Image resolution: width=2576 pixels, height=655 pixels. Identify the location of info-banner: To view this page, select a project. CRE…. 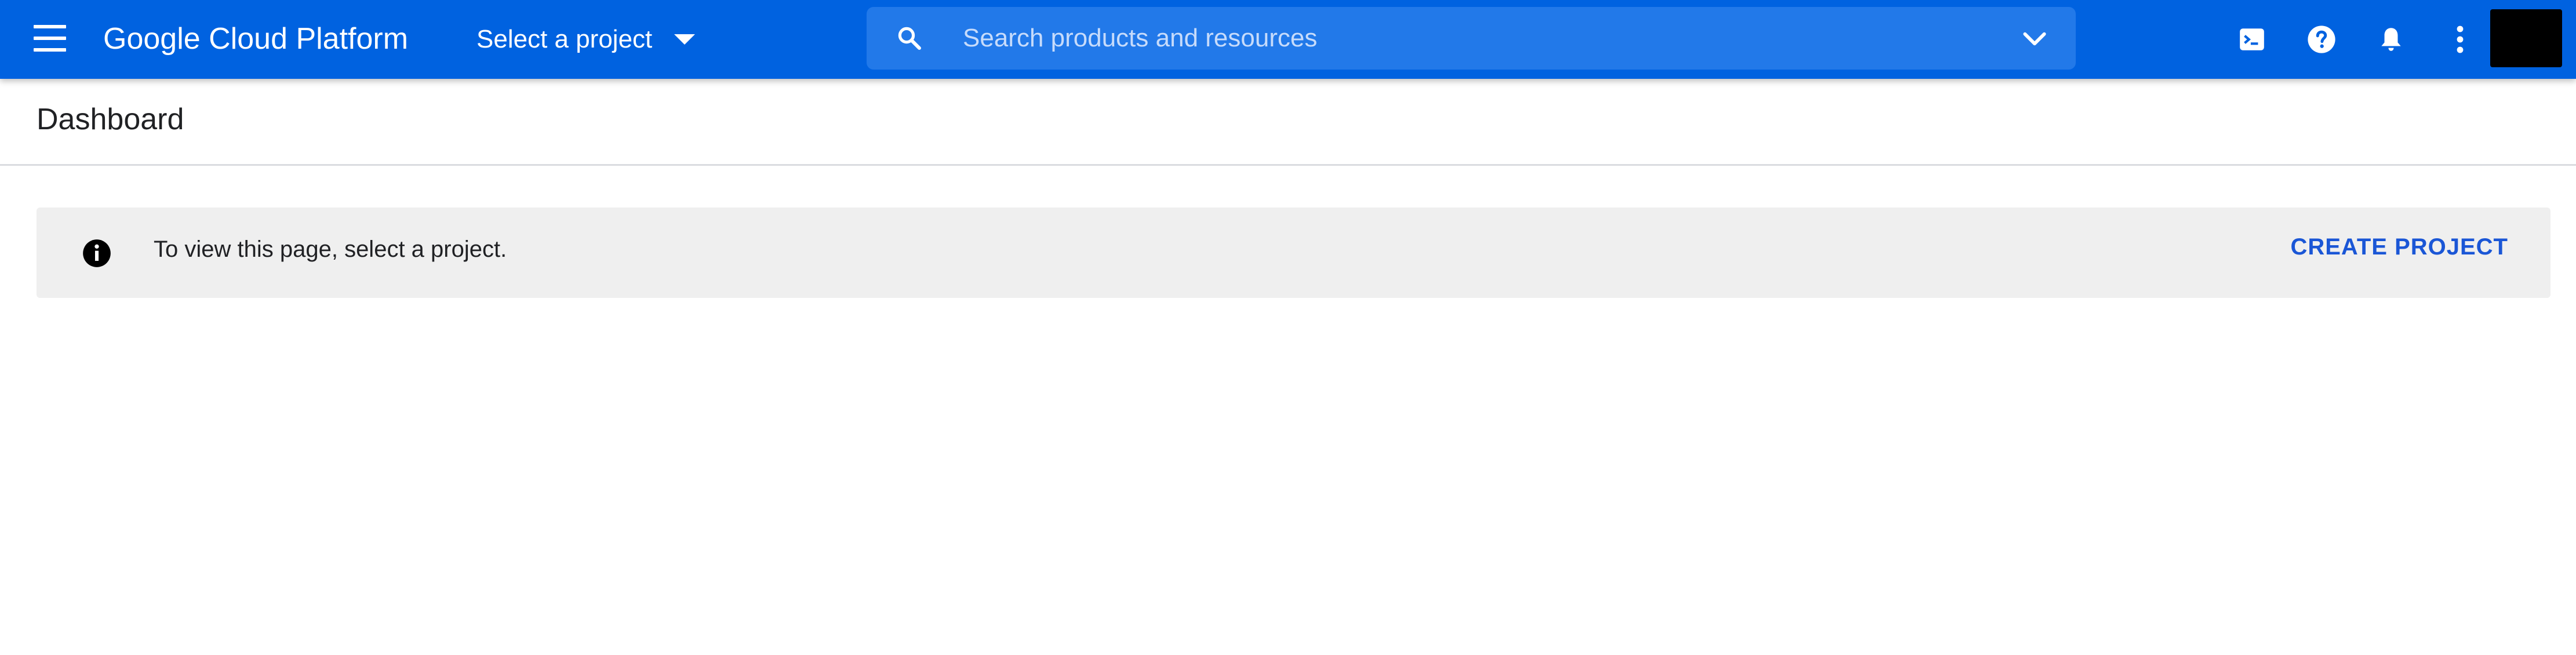
(1293, 253).